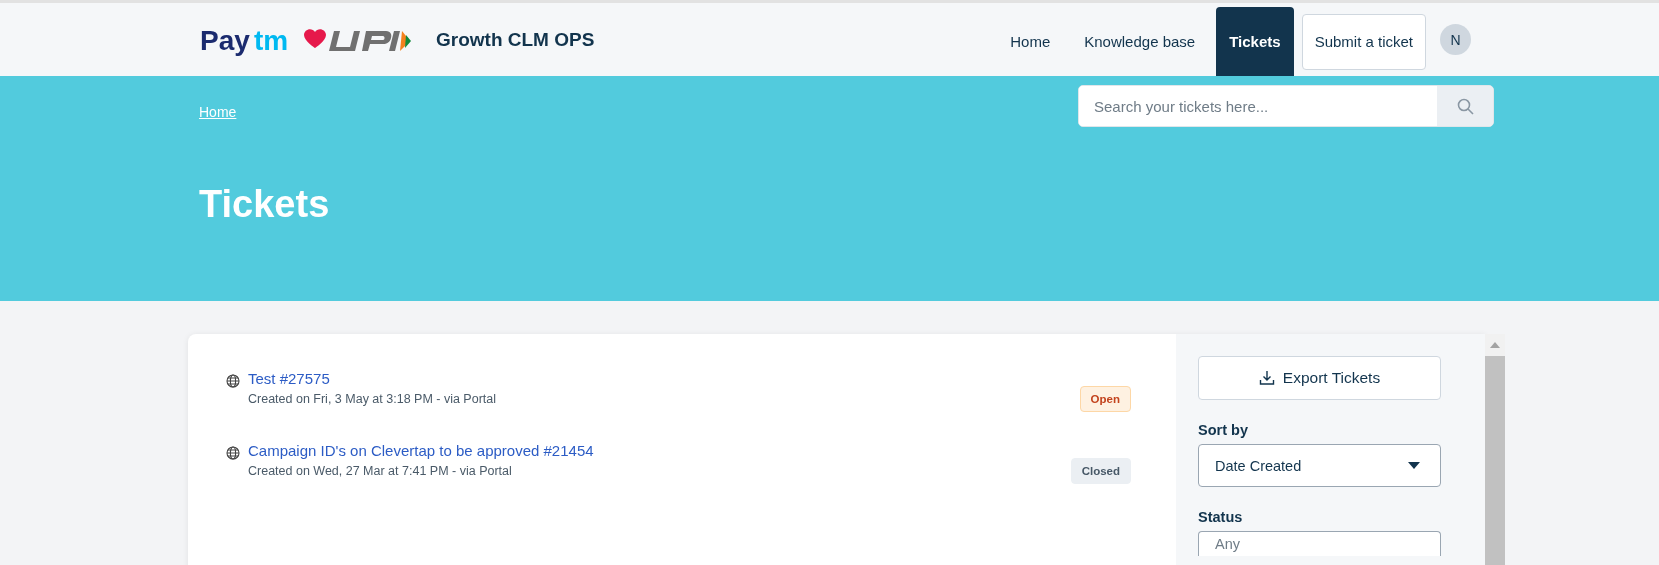 Image resolution: width=1659 pixels, height=565 pixels. What do you see at coordinates (1030, 41) in the screenshot?
I see `nav-tab: Home` at bounding box center [1030, 41].